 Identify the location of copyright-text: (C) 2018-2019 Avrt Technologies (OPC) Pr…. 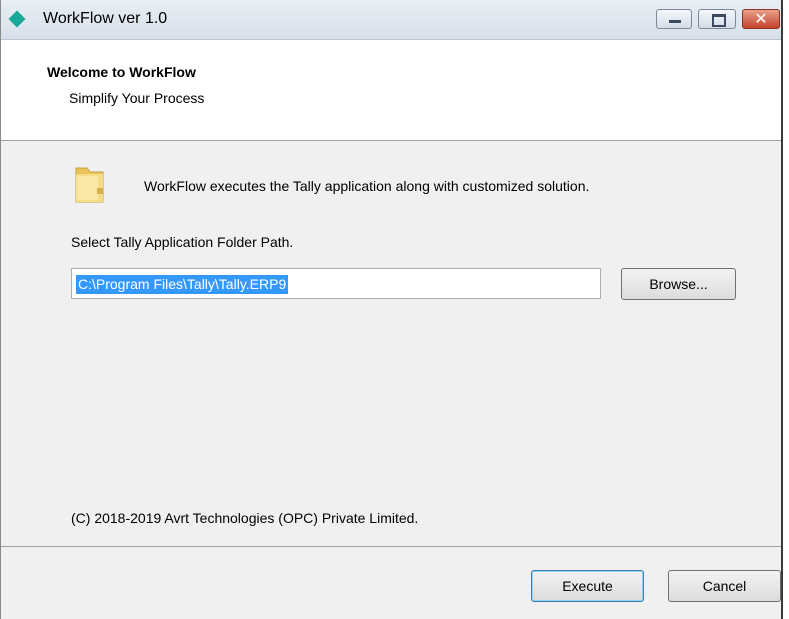
(245, 518).